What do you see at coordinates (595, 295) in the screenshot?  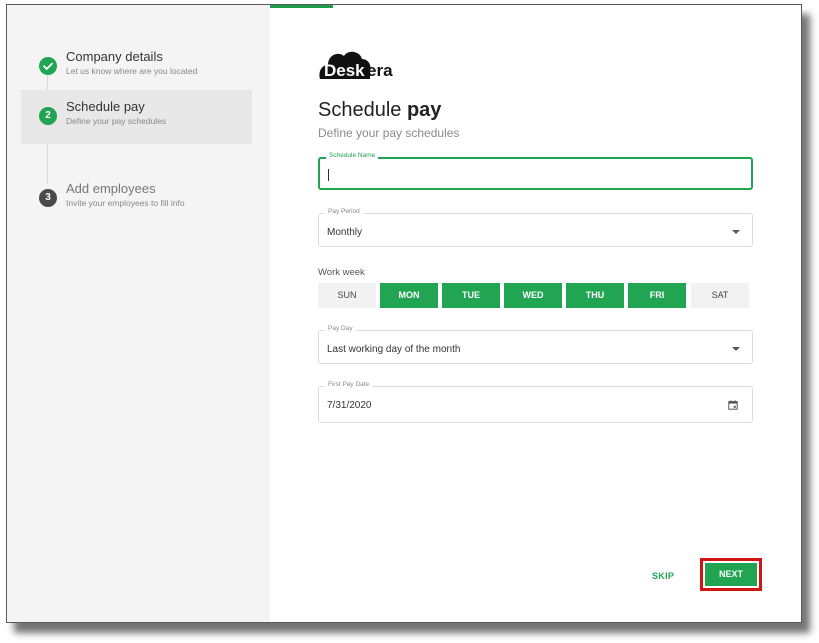 I see `day-thu: THU` at bounding box center [595, 295].